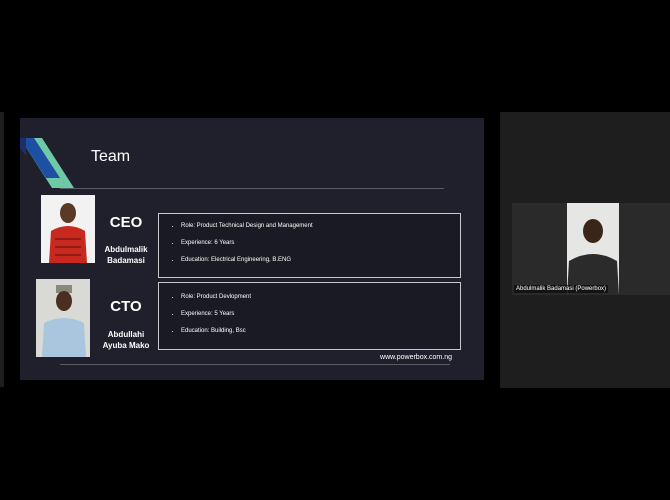 Image resolution: width=670 pixels, height=500 pixels. Describe the element at coordinates (320, 297) in the screenshot. I see `cto-detail-role: Role: Product Devlopment` at that location.